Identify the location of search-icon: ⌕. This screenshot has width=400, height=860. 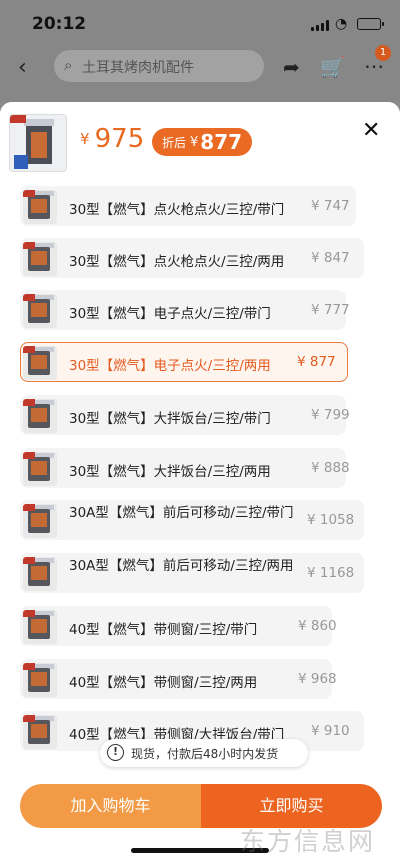
(68, 65).